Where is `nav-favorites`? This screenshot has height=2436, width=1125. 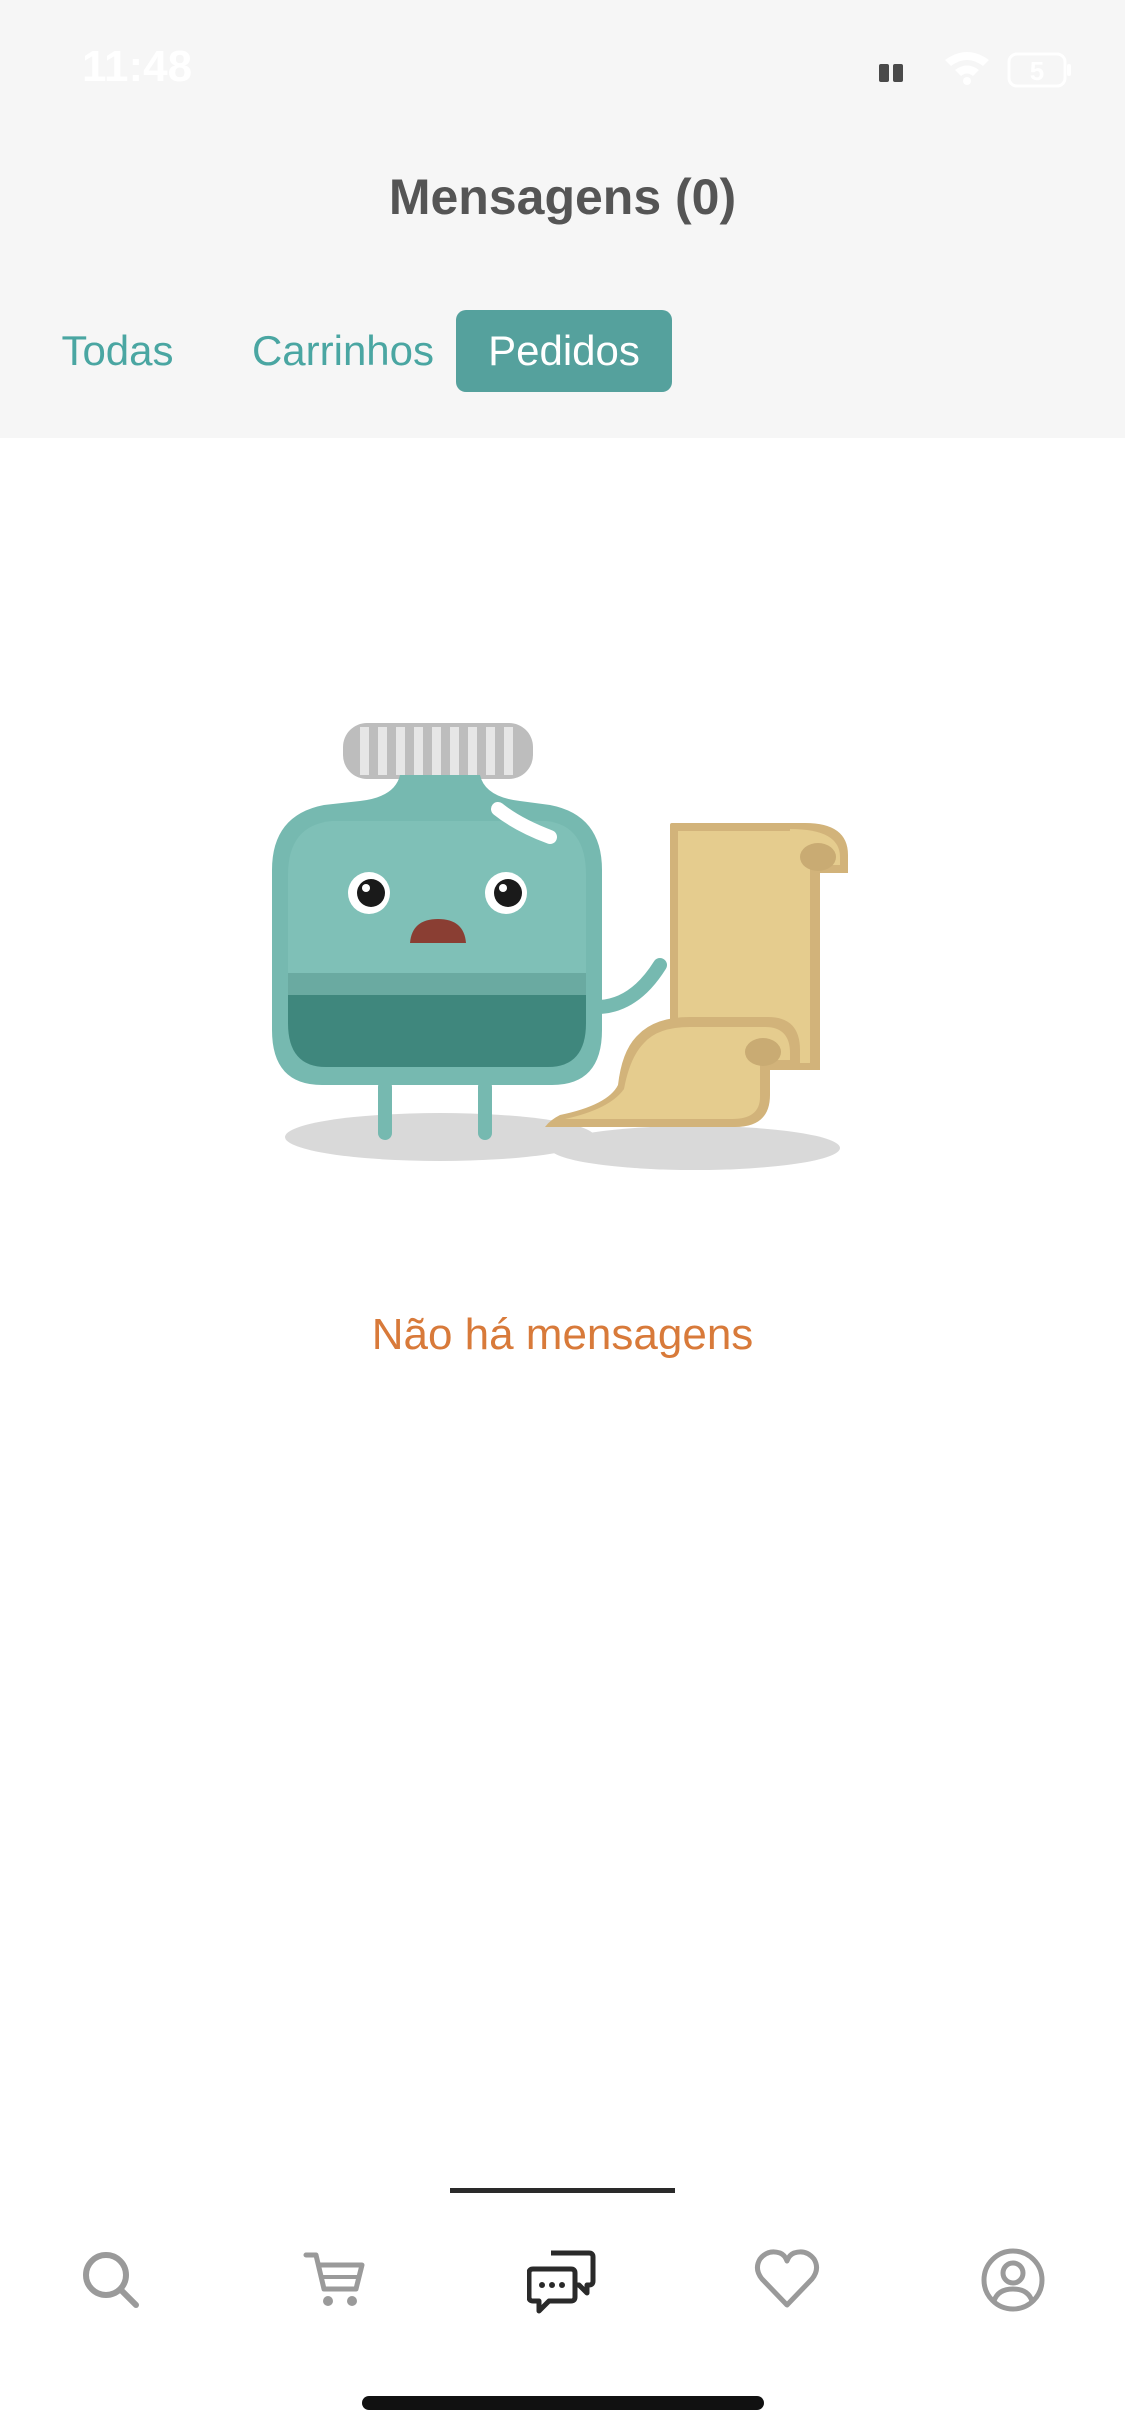 nav-favorites is located at coordinates (787, 2280).